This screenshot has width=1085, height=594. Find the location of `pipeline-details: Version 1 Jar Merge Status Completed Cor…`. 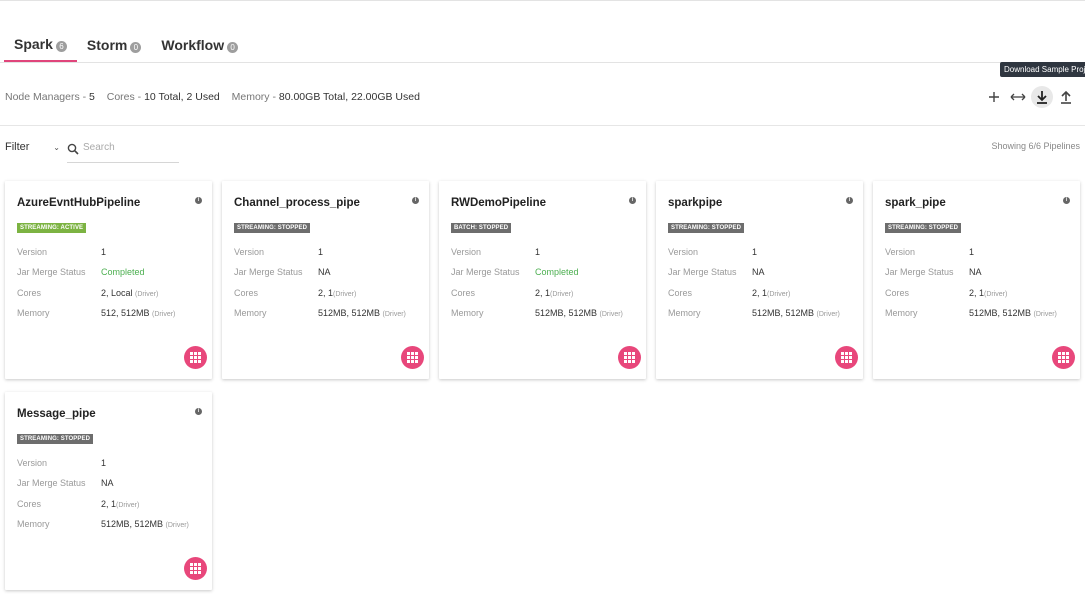

pipeline-details: Version 1 Jar Merge Status Completed Cor… is located at coordinates (537, 287).